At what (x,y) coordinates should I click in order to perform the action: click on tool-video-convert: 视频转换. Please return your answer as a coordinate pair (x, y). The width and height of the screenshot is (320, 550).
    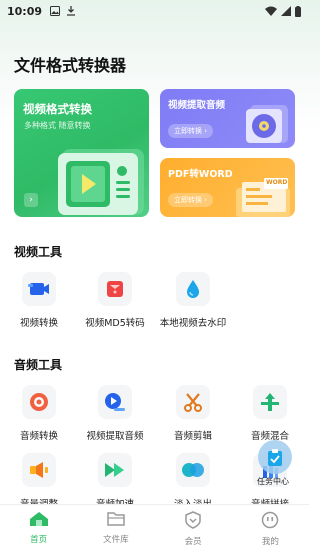
    Looking at the image, I should click on (39, 300).